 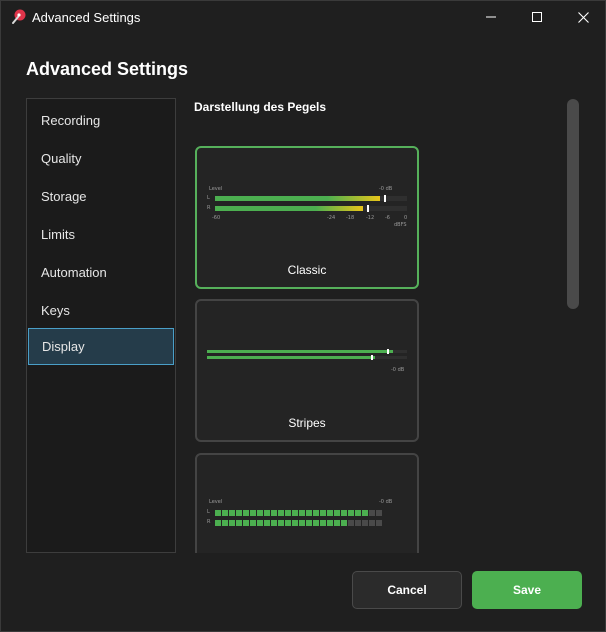 I want to click on sidebar-item-keys: Keys, so click(x=101, y=310).